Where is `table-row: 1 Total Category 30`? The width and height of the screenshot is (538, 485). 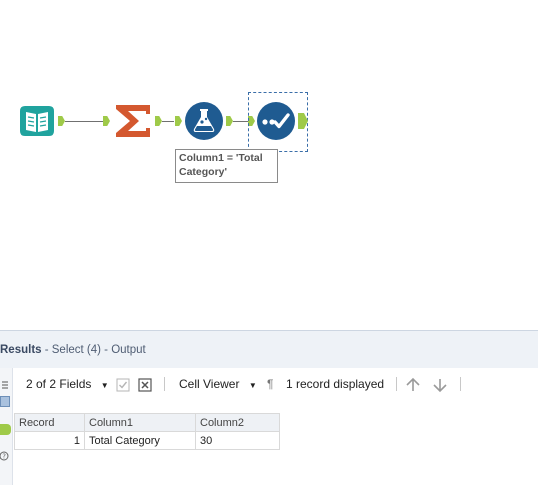 table-row: 1 Total Category 30 is located at coordinates (147, 440).